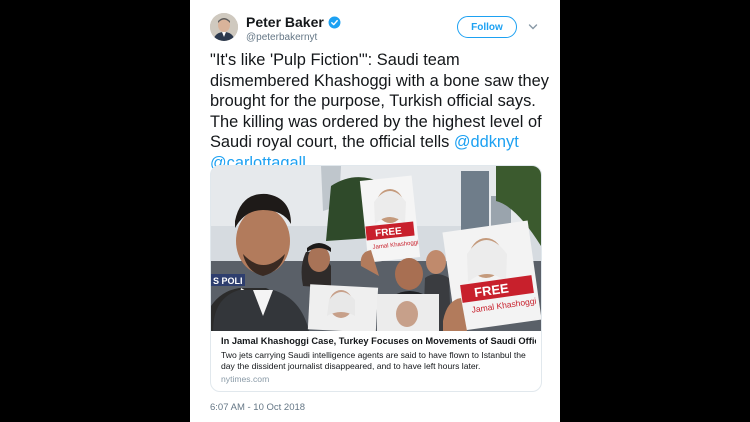 The height and width of the screenshot is (422, 750). I want to click on police-van-text: S POLI, so click(228, 281).